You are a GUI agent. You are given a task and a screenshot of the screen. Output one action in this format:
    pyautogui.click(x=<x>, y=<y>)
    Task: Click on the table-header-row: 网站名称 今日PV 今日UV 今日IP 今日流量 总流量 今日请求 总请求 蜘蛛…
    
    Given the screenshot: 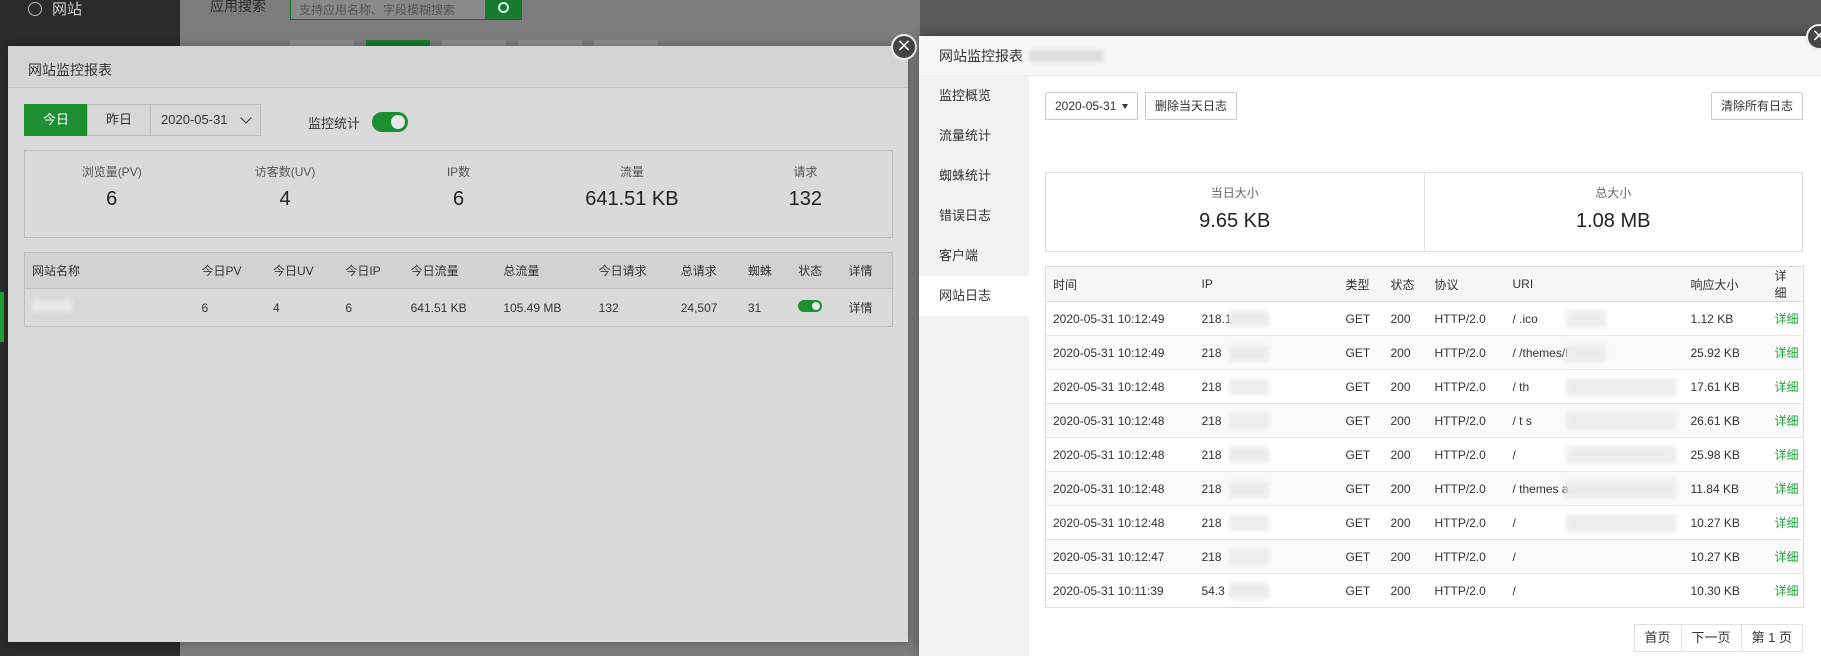 What is the action you would take?
    pyautogui.click(x=458, y=270)
    